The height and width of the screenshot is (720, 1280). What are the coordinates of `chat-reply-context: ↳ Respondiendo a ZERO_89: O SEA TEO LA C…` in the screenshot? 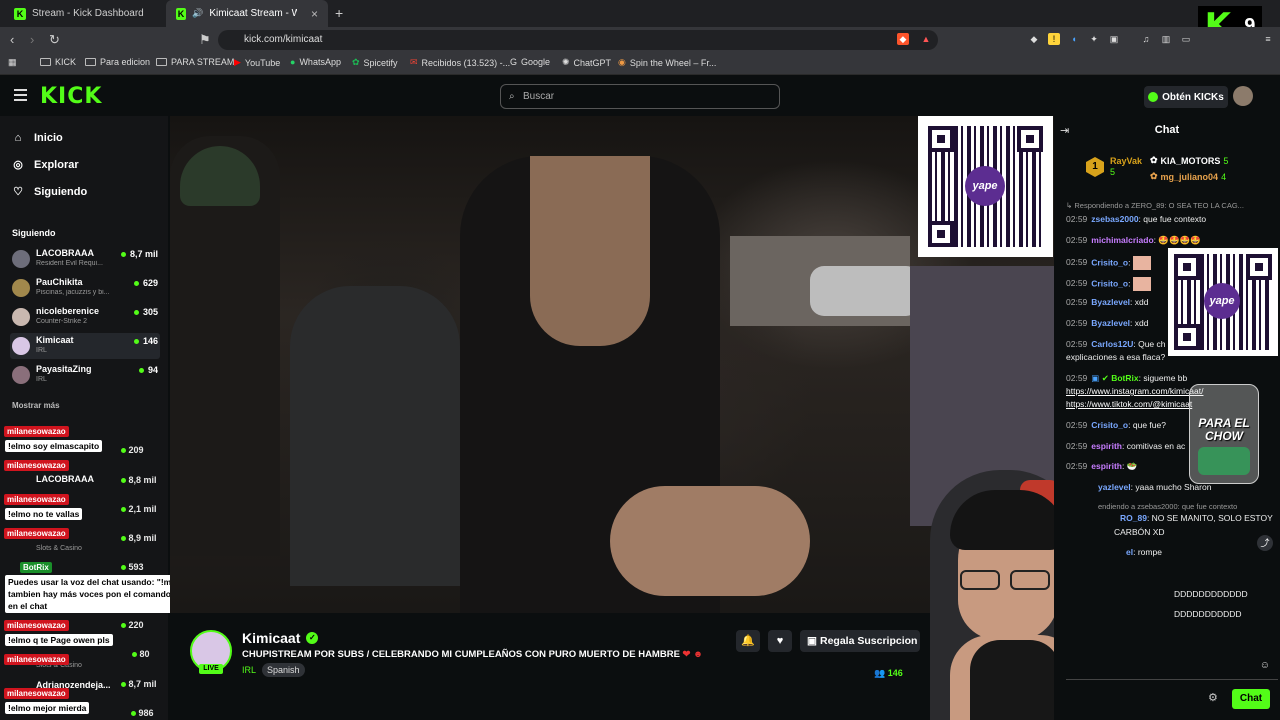 It's located at (1155, 205).